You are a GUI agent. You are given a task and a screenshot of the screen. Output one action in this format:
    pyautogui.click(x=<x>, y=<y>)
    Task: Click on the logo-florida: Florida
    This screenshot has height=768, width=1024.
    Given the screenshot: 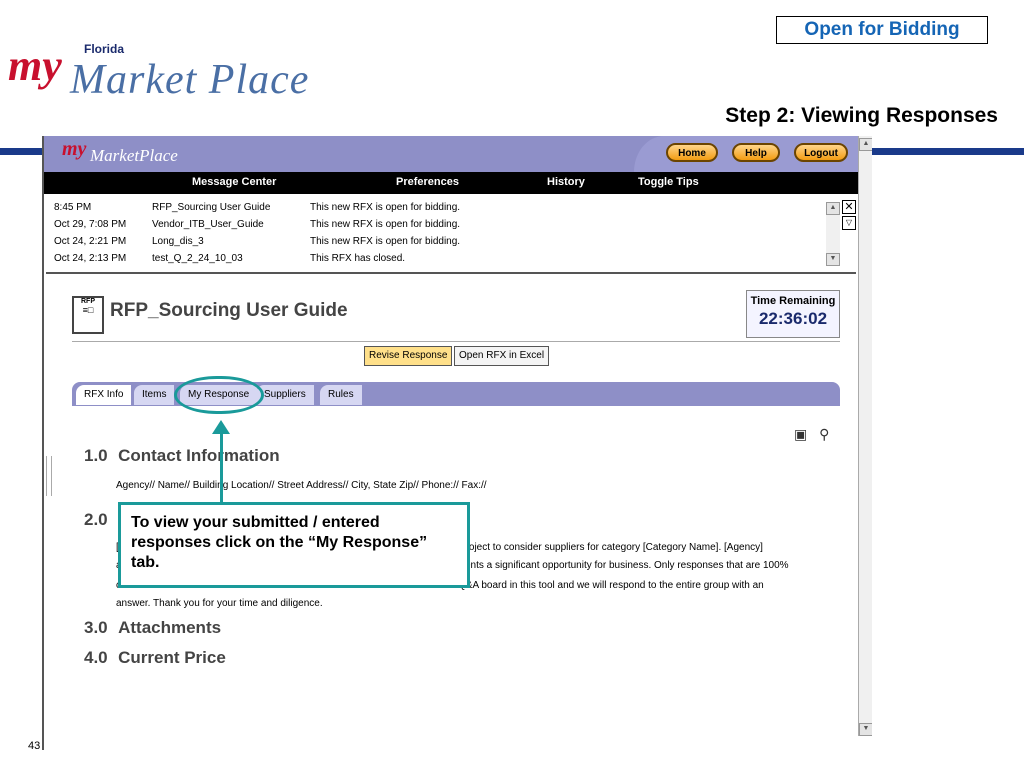 What is the action you would take?
    pyautogui.click(x=104, y=49)
    